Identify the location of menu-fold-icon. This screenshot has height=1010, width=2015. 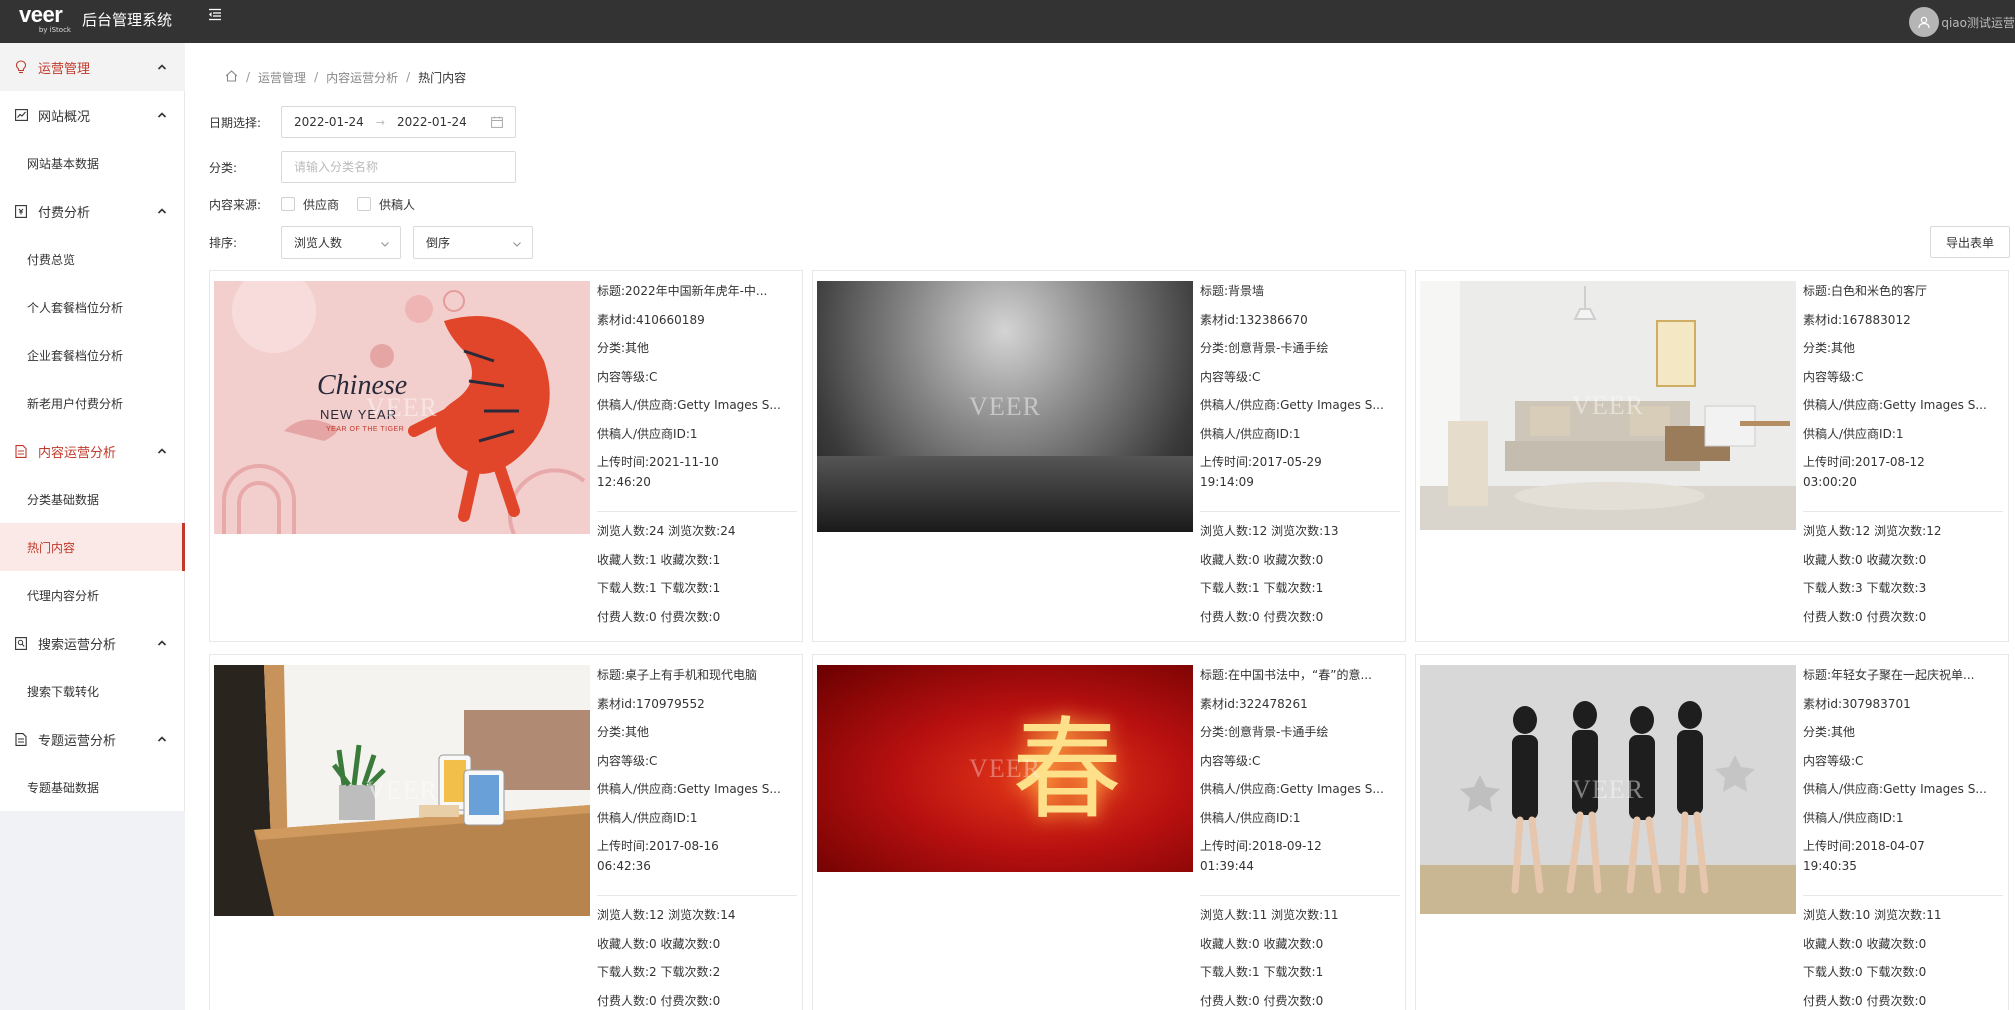
(216, 15).